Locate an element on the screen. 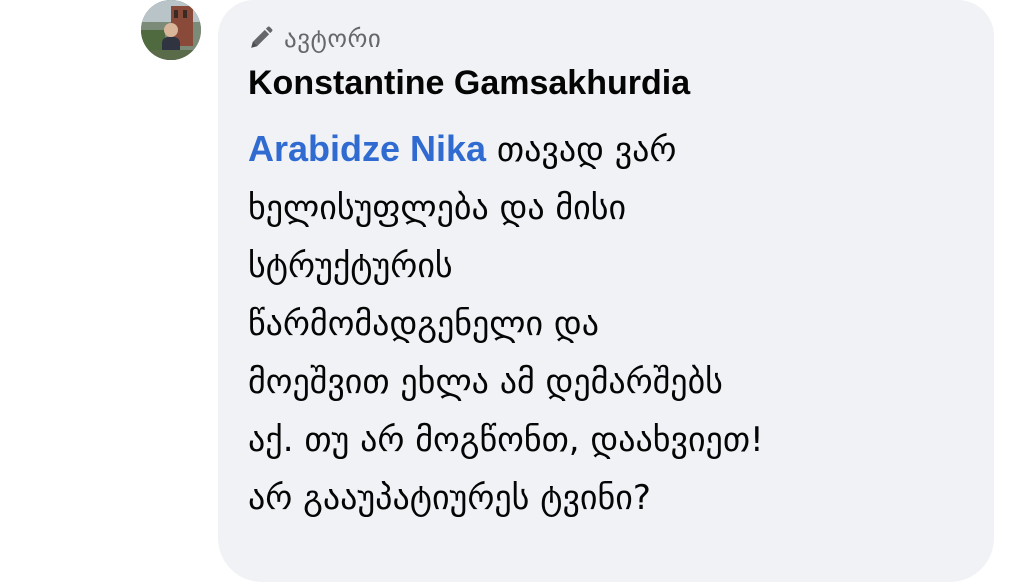  comment-line: სტრუქტურის is located at coordinates (350, 266).